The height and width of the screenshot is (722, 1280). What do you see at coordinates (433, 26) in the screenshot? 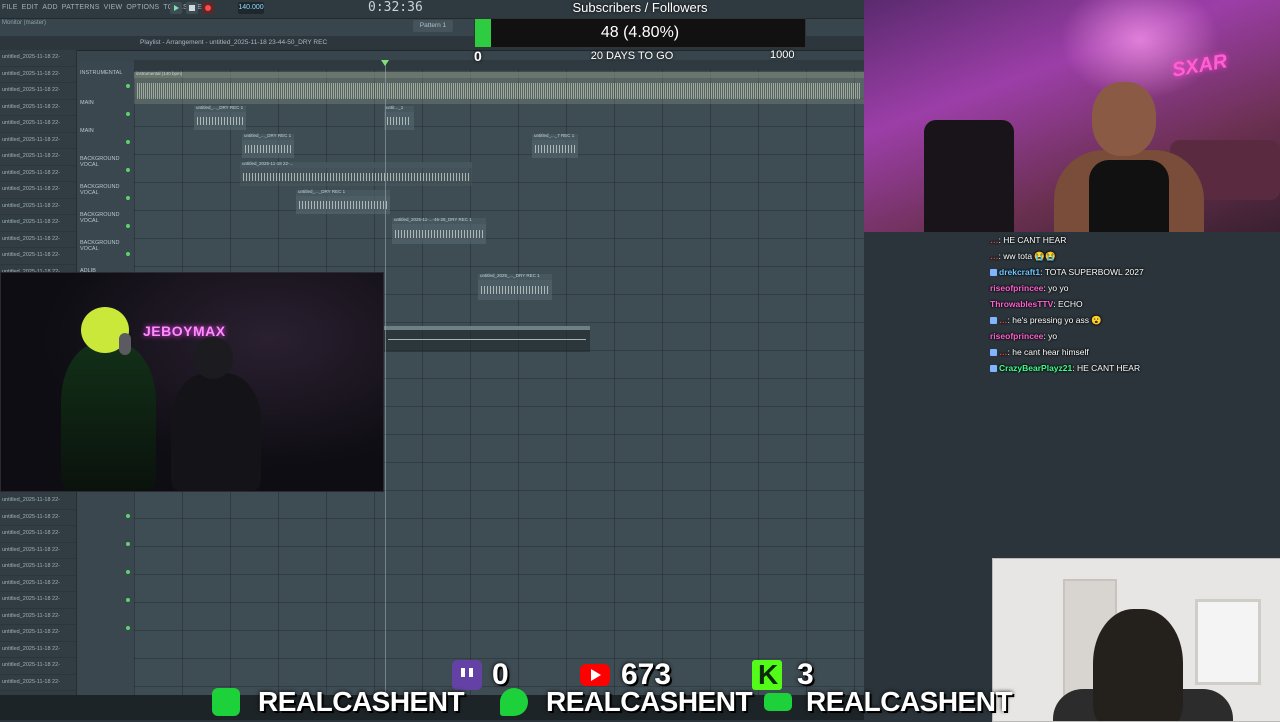
I see `pattern-selector: Pattern 1` at bounding box center [433, 26].